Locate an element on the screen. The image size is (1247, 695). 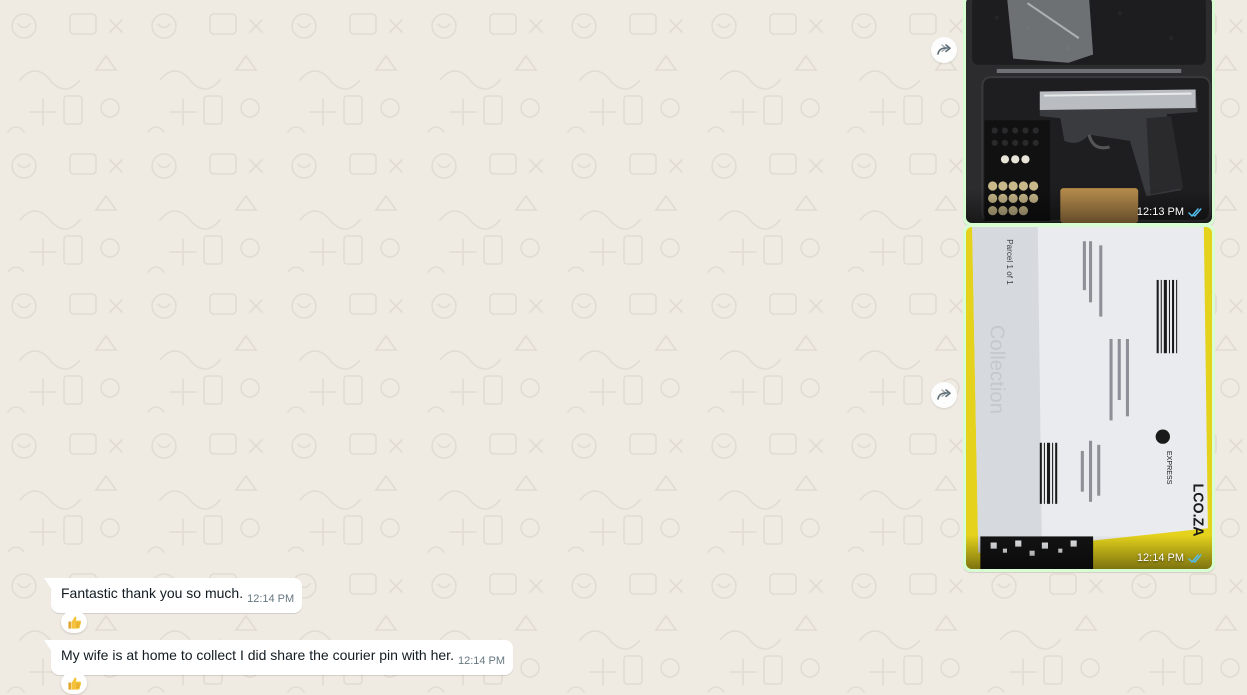
bag-edge-text: LCO.ZA is located at coordinates (1198, 510).